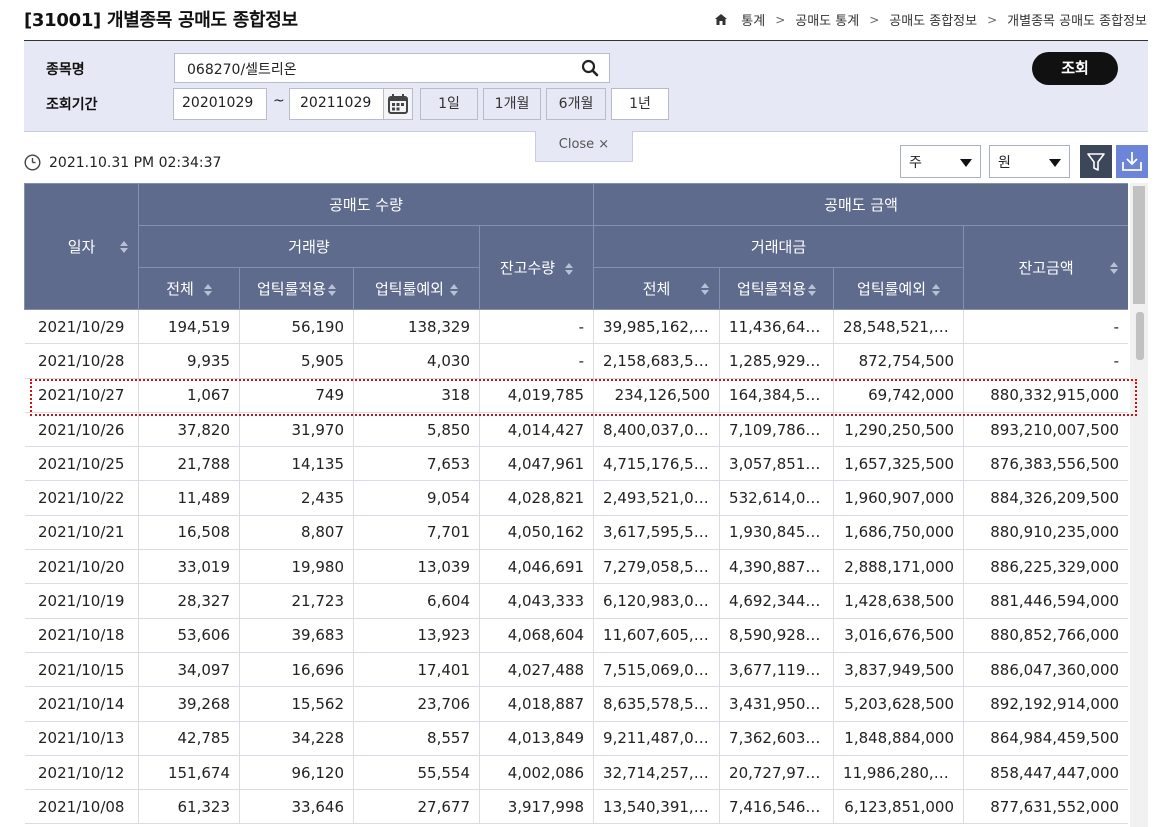  Describe the element at coordinates (777, 498) in the screenshot. I see `value-cell: 532,614,000` at that location.